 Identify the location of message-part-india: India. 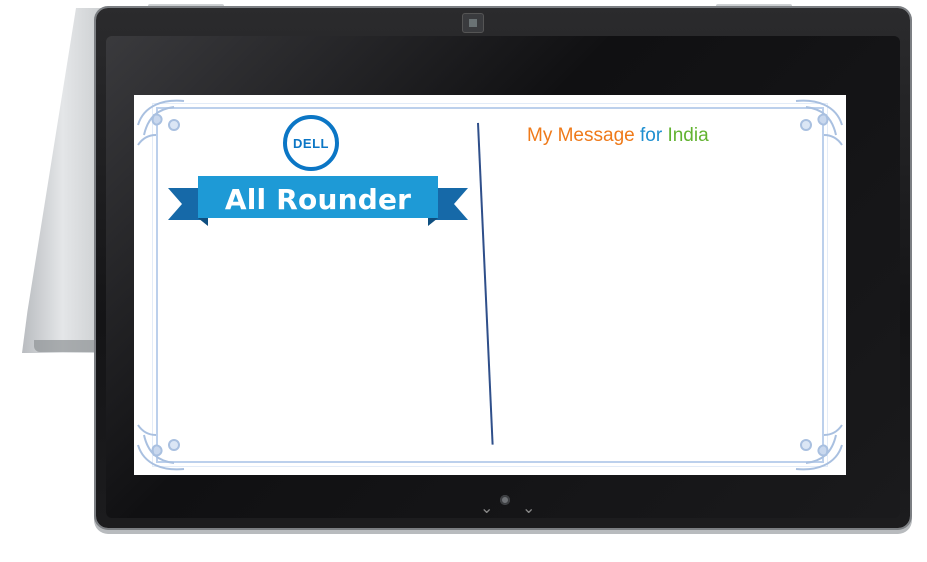
(688, 135).